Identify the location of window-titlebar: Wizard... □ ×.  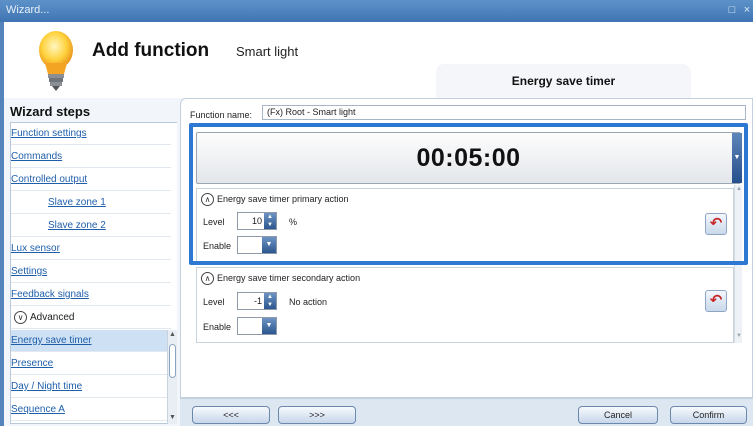
(376, 11).